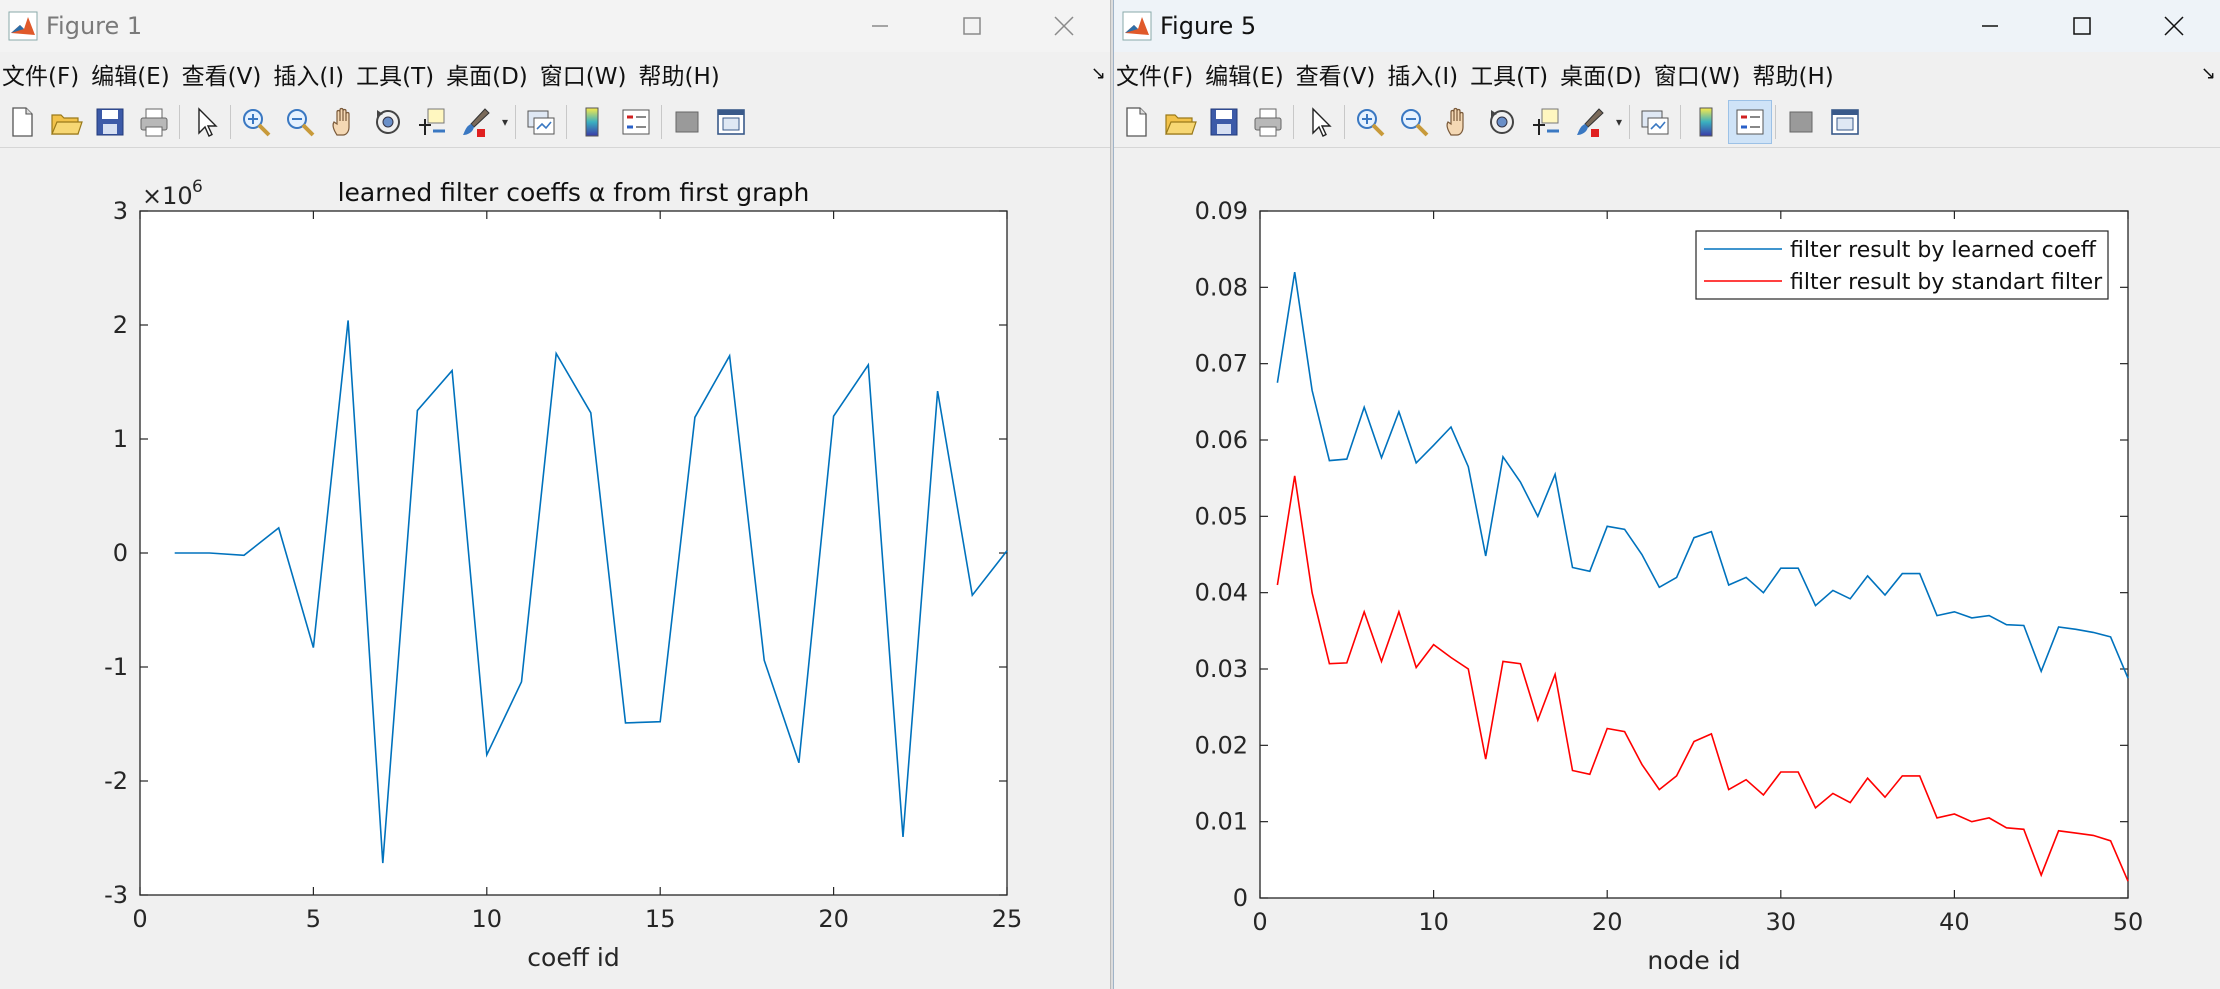 This screenshot has width=2220, height=989. I want to click on x-tick-label: 0, so click(1259, 922).